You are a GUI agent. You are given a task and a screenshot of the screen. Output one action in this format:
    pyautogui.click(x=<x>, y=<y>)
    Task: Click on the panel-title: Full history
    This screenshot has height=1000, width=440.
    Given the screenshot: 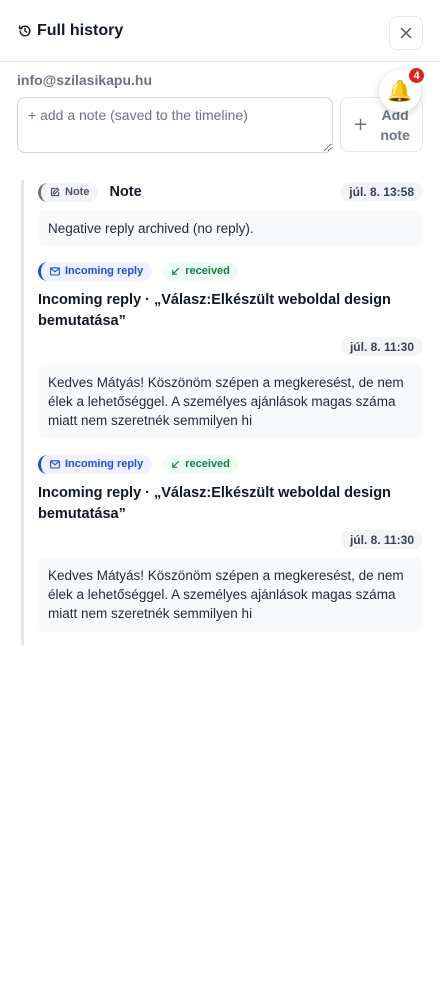 What is the action you would take?
    pyautogui.click(x=80, y=30)
    